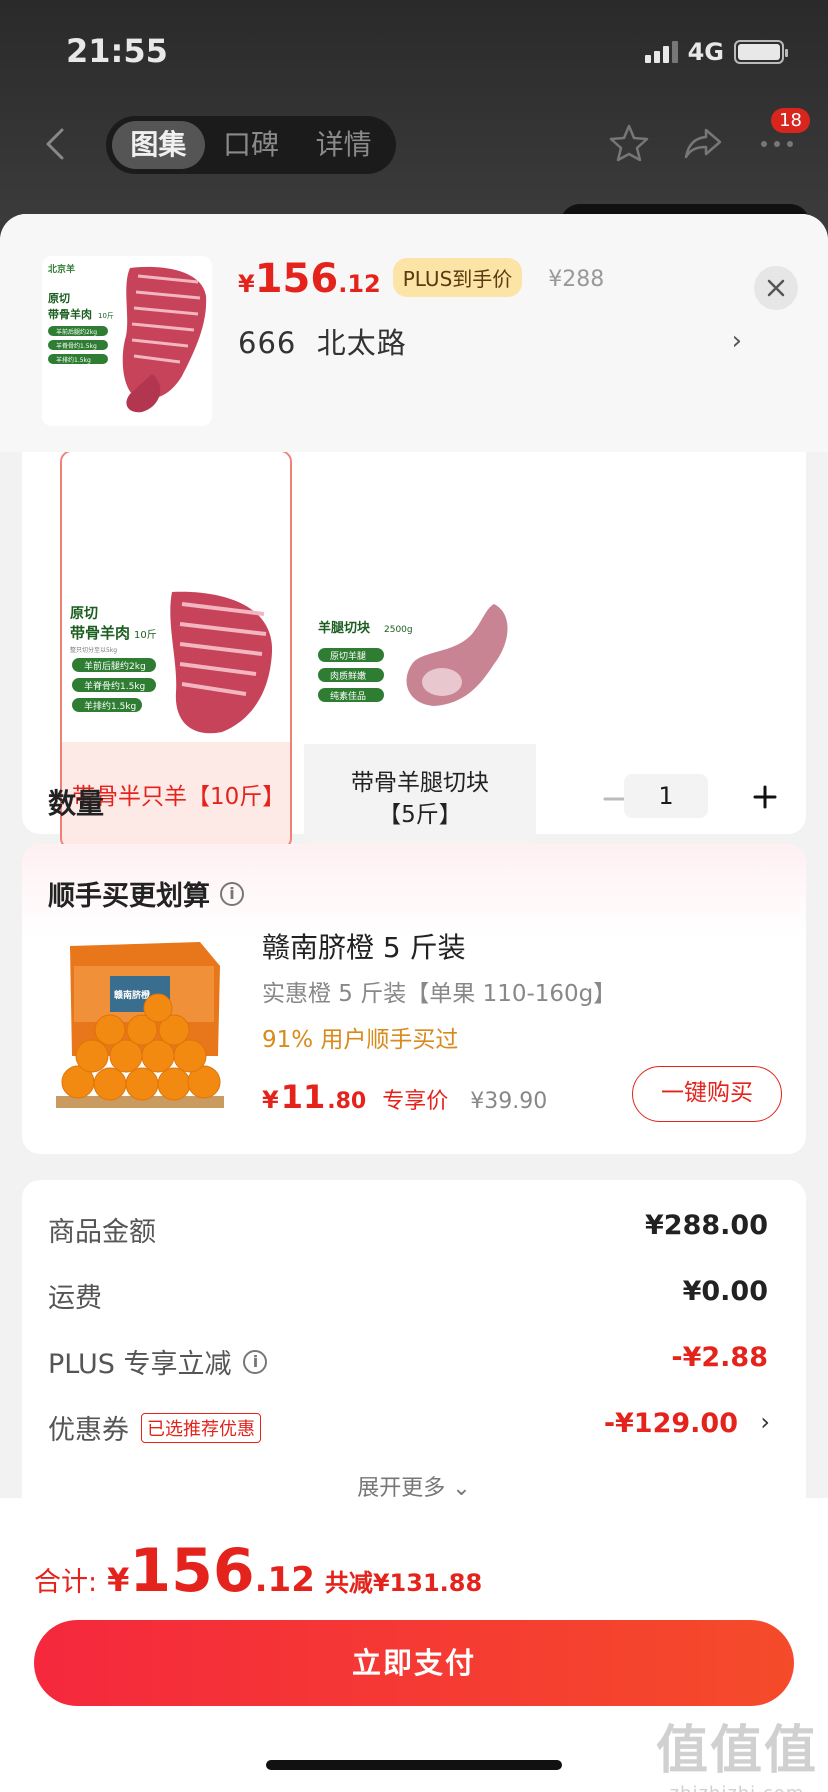 The height and width of the screenshot is (1792, 828). I want to click on plus-price-tag: PLUS到手价, so click(457, 277).